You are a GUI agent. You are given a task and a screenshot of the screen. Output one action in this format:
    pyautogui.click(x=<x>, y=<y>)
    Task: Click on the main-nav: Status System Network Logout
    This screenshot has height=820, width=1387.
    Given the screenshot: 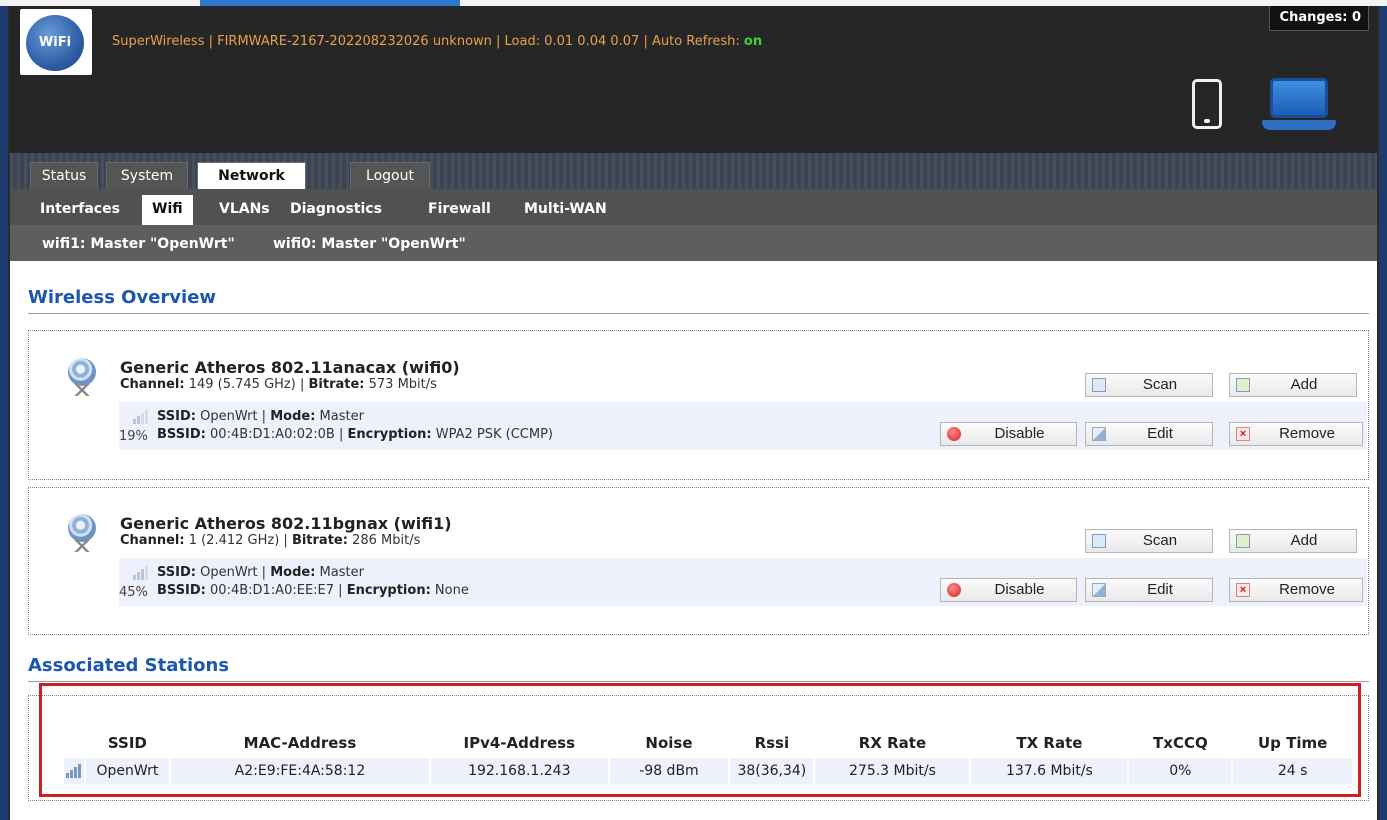 What is the action you would take?
    pyautogui.click(x=693, y=171)
    